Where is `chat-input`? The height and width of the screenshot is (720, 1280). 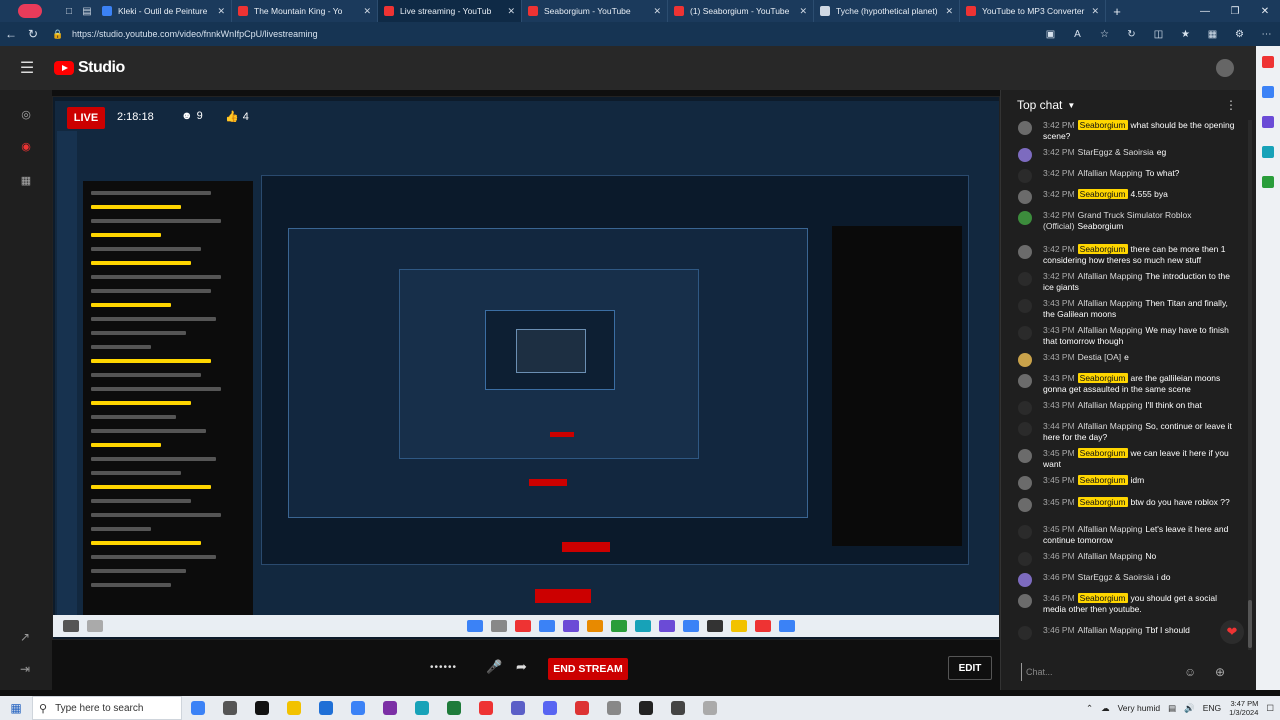
chat-input is located at coordinates (1099, 672).